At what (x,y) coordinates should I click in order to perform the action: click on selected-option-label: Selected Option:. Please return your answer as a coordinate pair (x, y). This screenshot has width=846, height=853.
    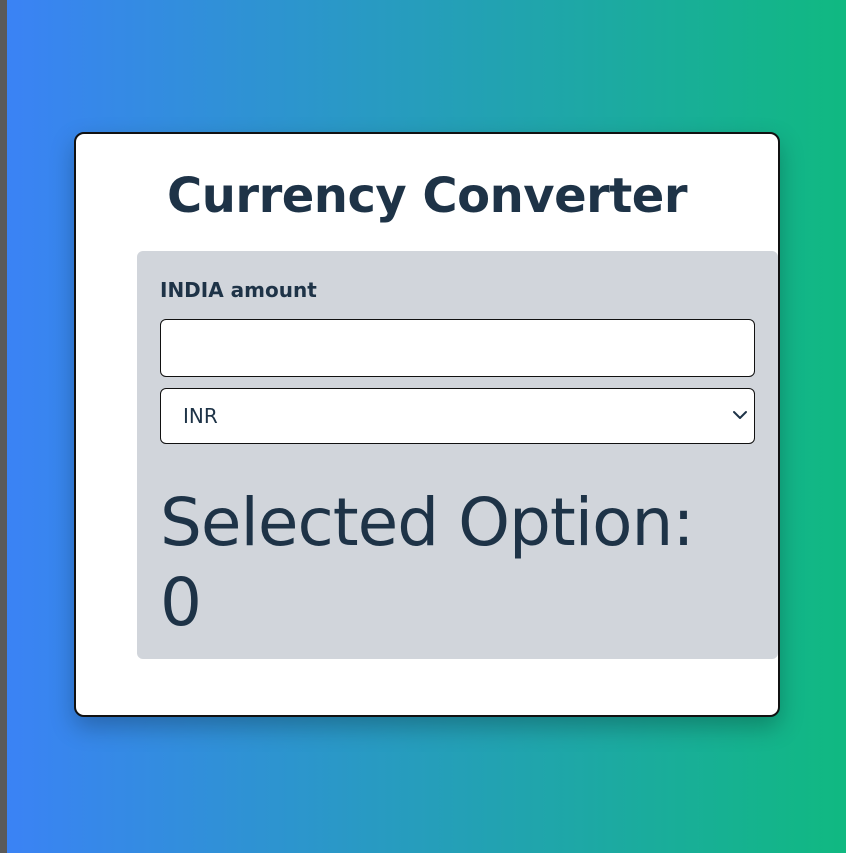
    Looking at the image, I should click on (427, 522).